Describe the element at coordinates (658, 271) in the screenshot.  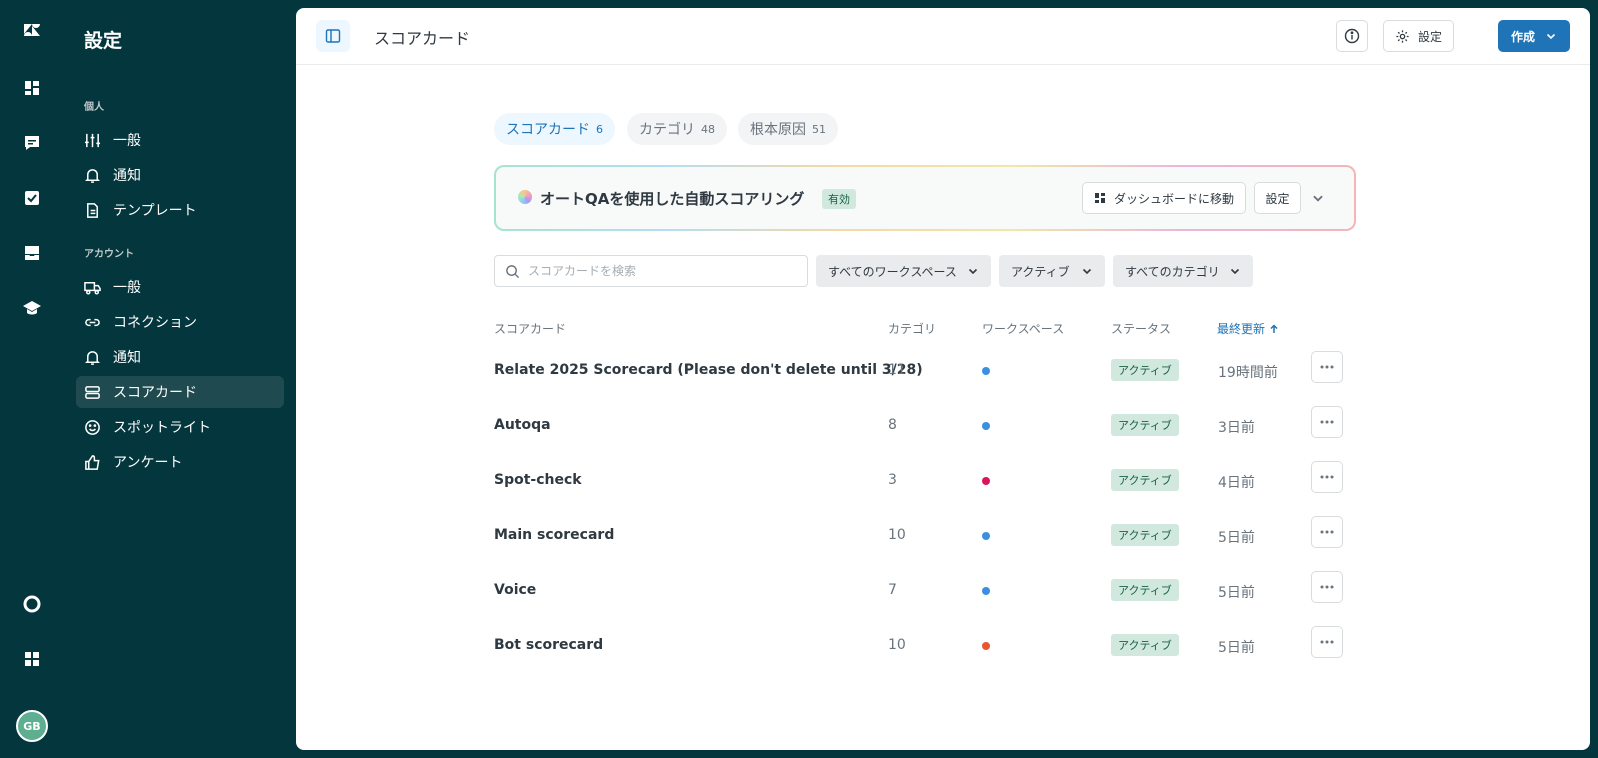
I see `search-input` at that location.